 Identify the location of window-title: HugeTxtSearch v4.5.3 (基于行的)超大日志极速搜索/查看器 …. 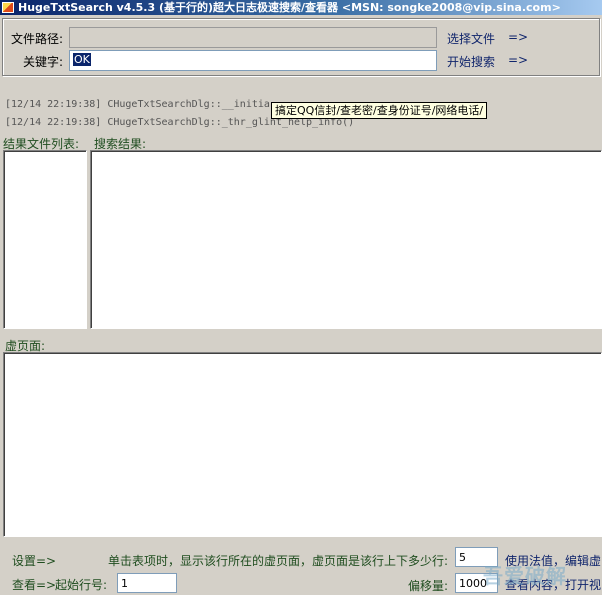
(289, 7).